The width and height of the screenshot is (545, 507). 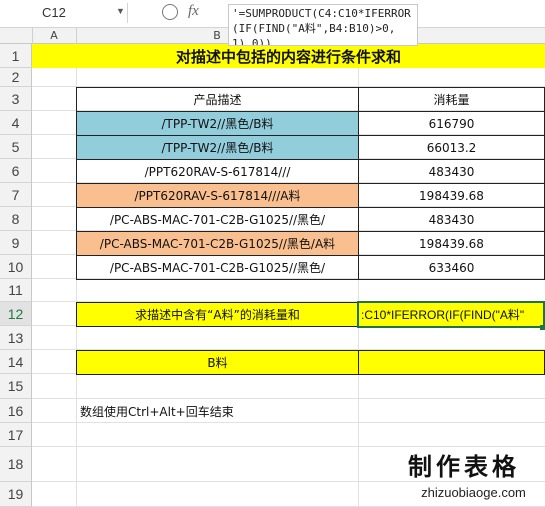 I want to click on row-header: 1, so click(x=16, y=56).